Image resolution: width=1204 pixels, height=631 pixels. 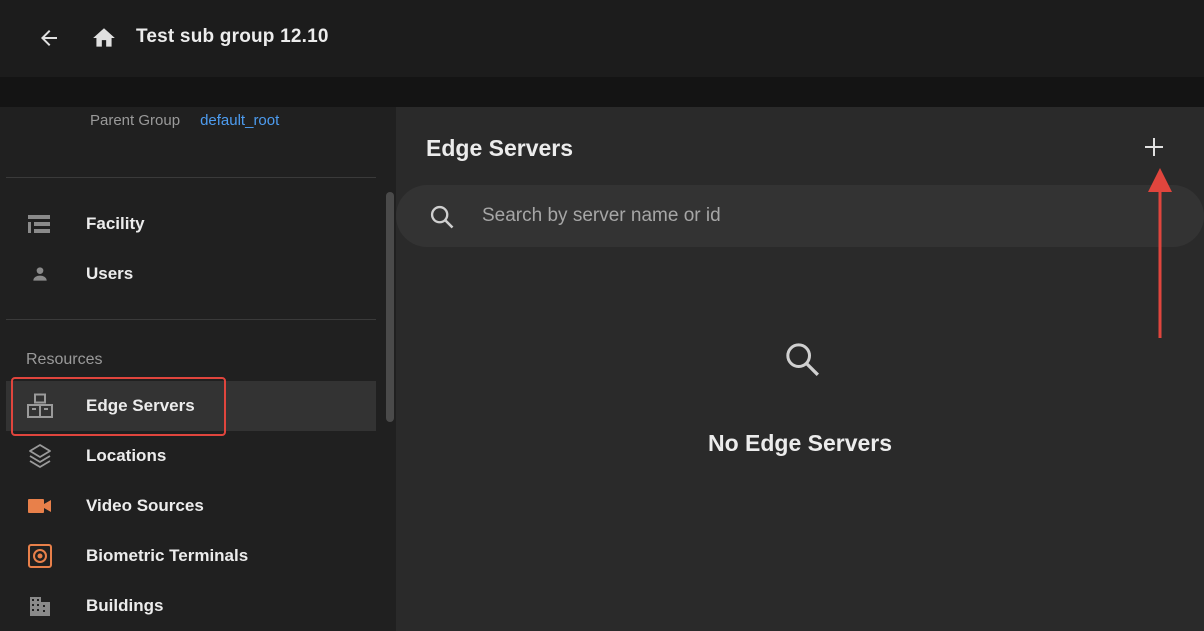 What do you see at coordinates (40, 606) in the screenshot?
I see `building-icon` at bounding box center [40, 606].